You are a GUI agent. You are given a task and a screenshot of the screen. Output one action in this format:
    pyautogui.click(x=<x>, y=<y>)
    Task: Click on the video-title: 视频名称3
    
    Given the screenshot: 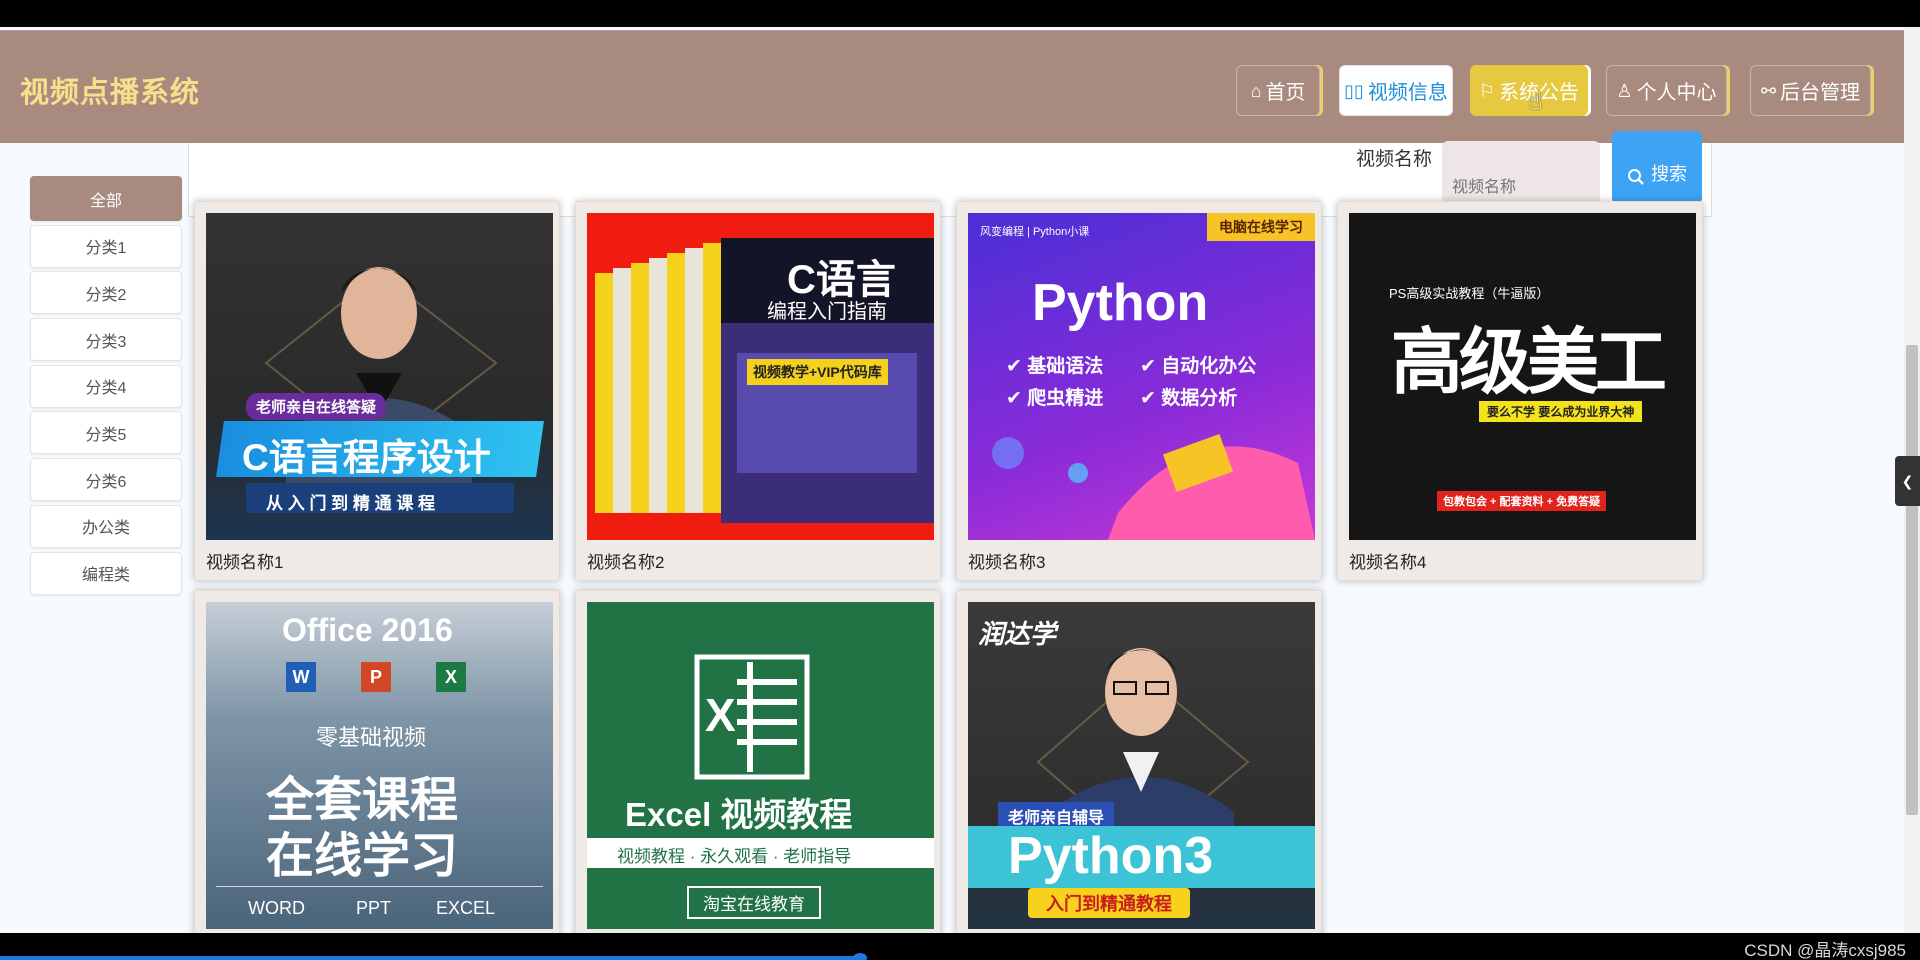 What is the action you would take?
    pyautogui.click(x=1006, y=560)
    